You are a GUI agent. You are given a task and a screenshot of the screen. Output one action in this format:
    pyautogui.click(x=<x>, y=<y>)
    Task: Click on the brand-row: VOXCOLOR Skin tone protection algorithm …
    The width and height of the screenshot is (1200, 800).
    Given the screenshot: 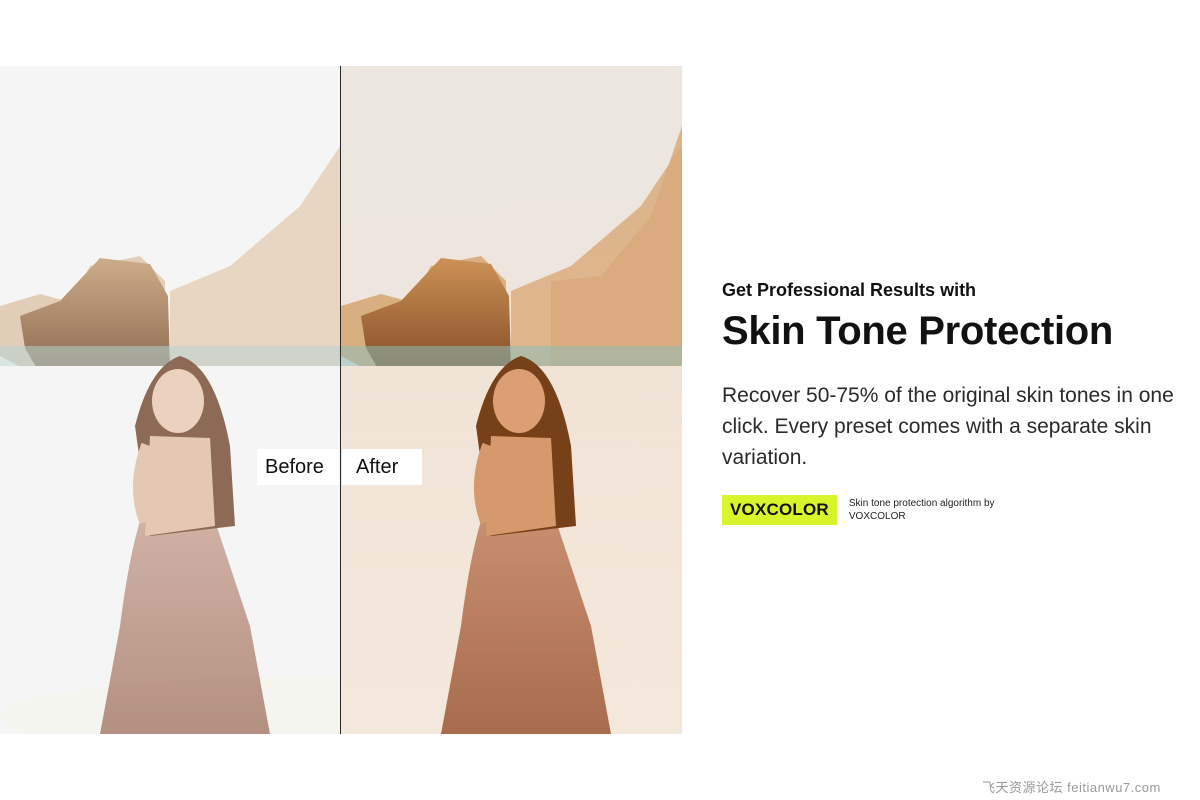 What is the action you would take?
    pyautogui.click(x=952, y=510)
    